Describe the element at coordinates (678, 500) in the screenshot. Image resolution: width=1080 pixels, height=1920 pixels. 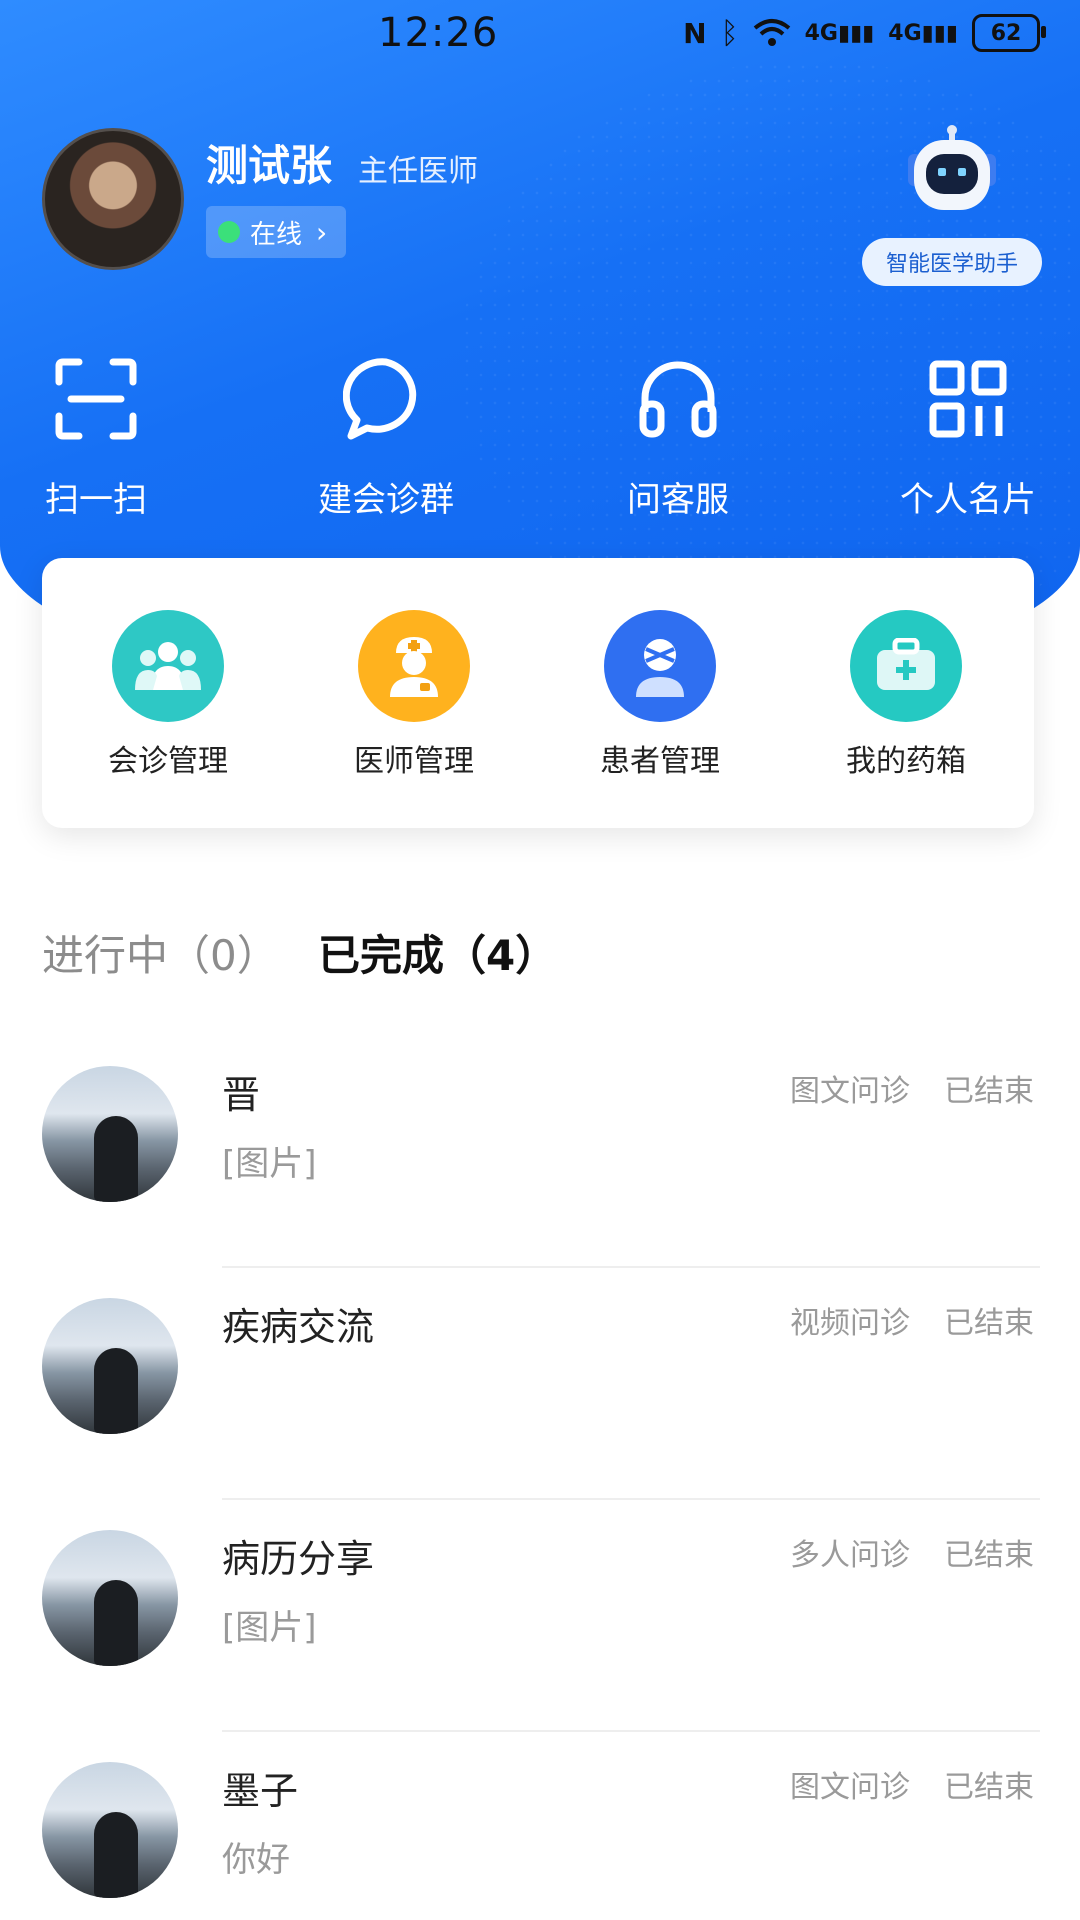
I see `customer-service-label: 问客服` at that location.